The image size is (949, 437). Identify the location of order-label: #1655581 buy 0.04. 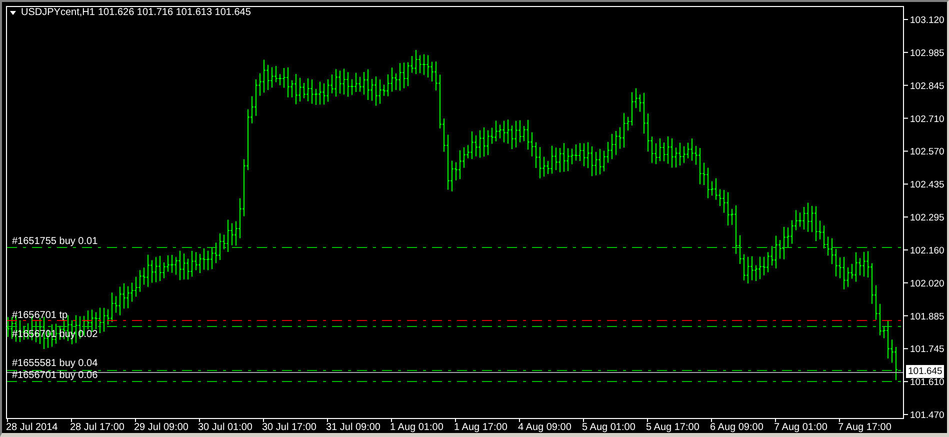
(55, 363).